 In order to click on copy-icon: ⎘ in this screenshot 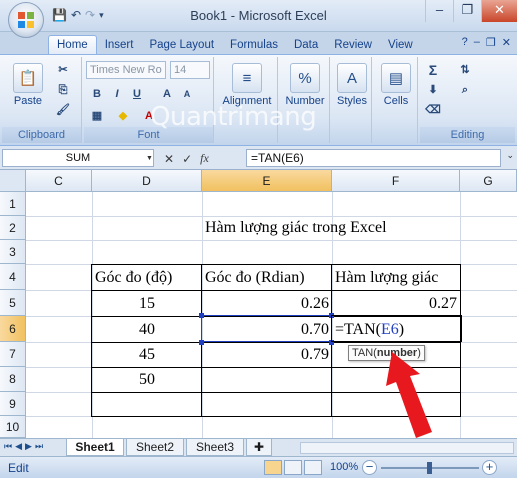, I will do `click(63, 90)`.